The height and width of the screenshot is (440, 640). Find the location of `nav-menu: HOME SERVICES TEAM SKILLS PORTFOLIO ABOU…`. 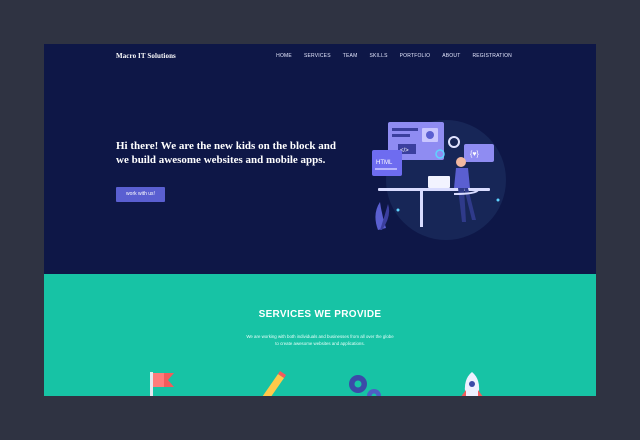

nav-menu: HOME SERVICES TEAM SKILLS PORTFOLIO ABOU… is located at coordinates (394, 56).